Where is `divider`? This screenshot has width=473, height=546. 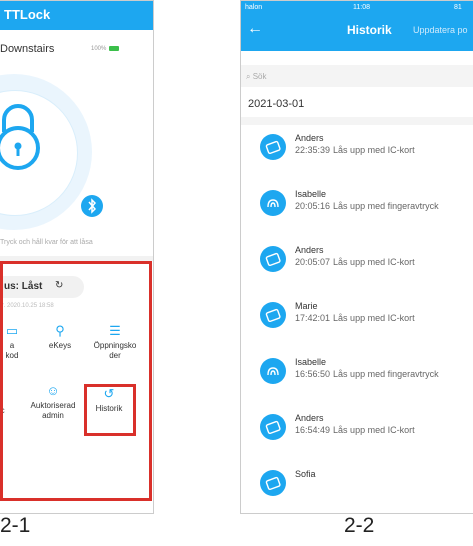 divider is located at coordinates (357, 121).